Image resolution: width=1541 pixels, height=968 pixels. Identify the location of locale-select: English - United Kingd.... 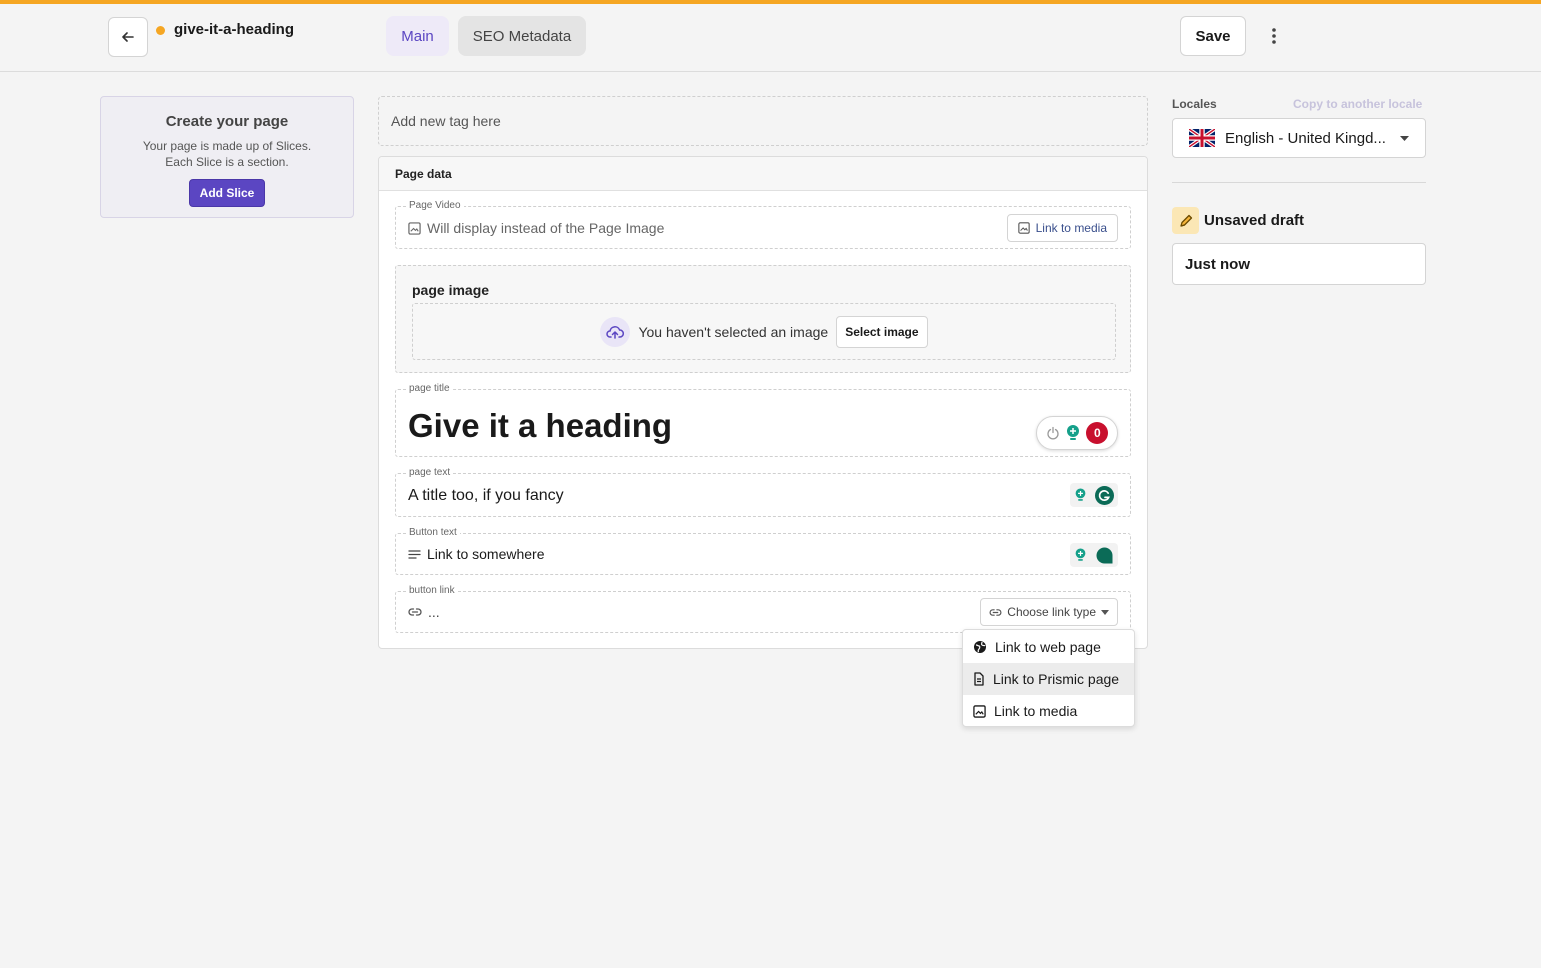
(1299, 138).